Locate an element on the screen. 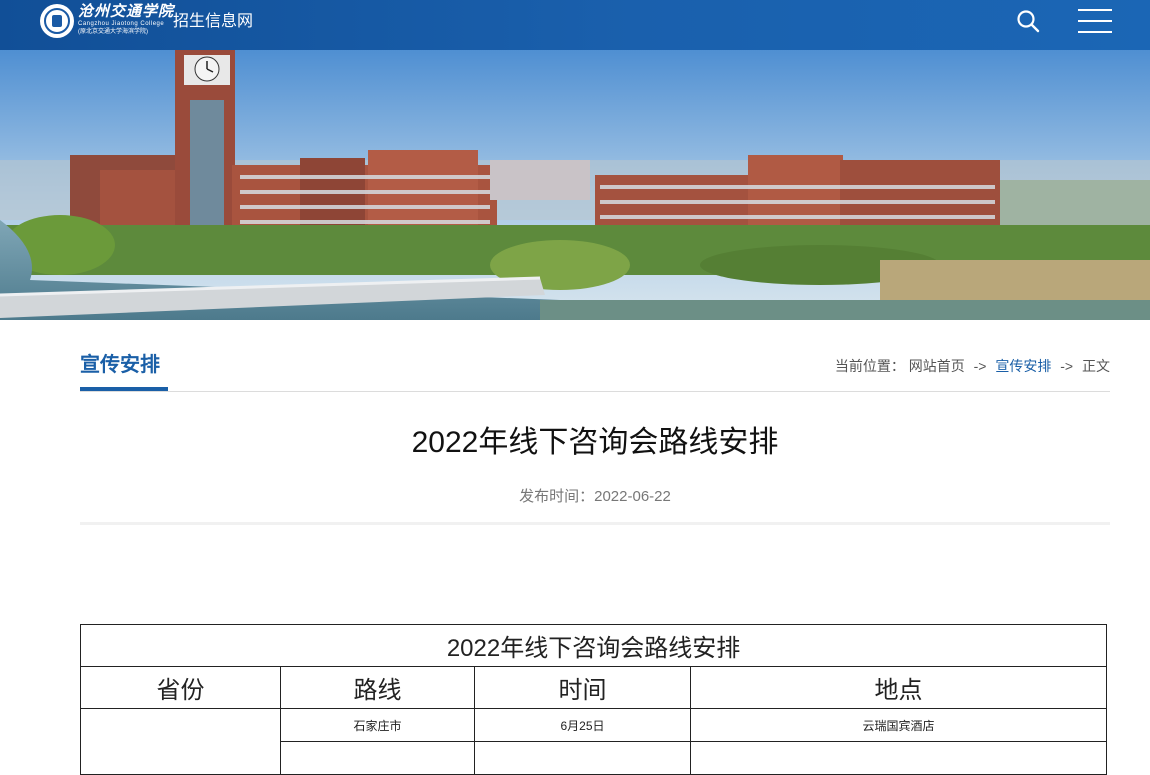 Image resolution: width=1150 pixels, height=775 pixels. column-header-time: 时间 is located at coordinates (582, 687).